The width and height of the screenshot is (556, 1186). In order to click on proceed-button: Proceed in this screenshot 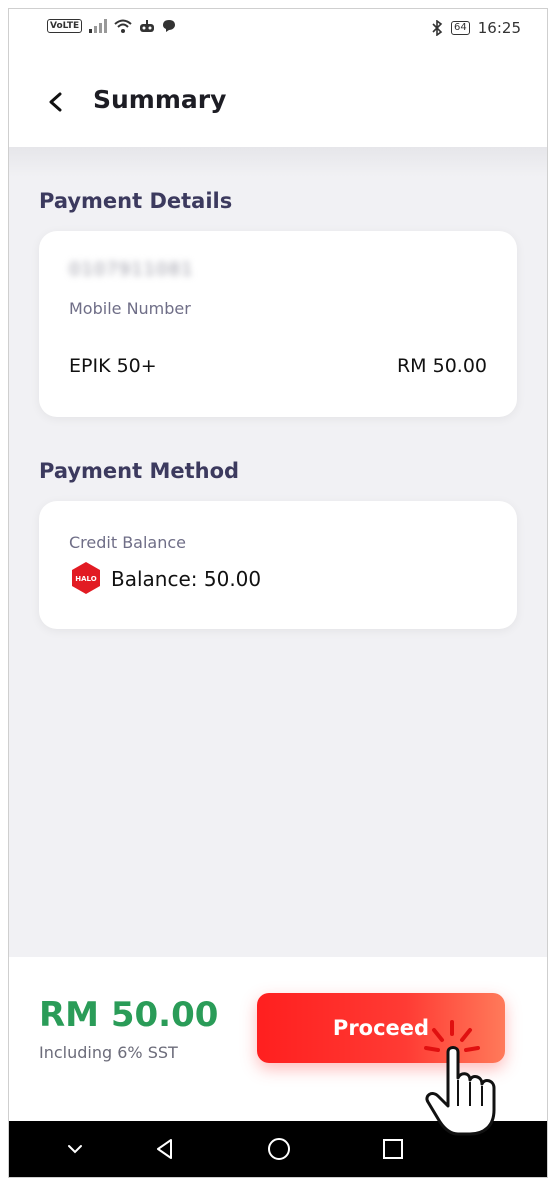, I will do `click(381, 1028)`.